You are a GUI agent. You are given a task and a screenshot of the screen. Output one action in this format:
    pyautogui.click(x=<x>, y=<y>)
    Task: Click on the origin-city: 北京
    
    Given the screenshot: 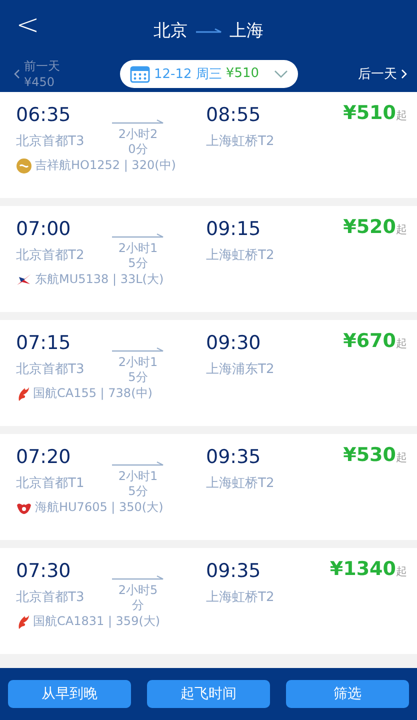 What is the action you would take?
    pyautogui.click(x=171, y=31)
    